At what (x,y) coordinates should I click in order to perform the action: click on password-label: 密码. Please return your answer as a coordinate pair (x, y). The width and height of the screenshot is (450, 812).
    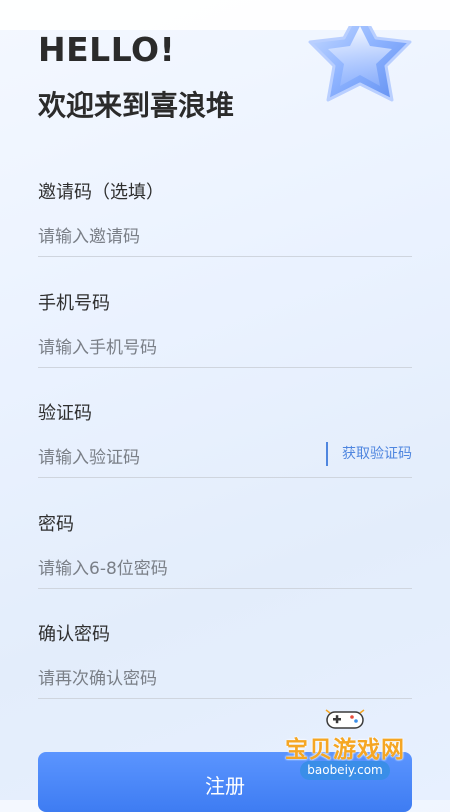
    Looking at the image, I should click on (56, 524).